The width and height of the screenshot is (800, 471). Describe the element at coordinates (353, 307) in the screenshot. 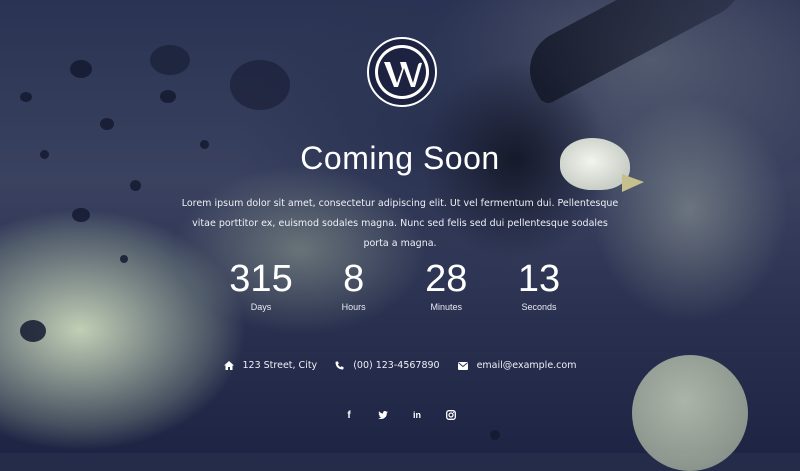

I see `countdown-hours-label: Hours` at that location.